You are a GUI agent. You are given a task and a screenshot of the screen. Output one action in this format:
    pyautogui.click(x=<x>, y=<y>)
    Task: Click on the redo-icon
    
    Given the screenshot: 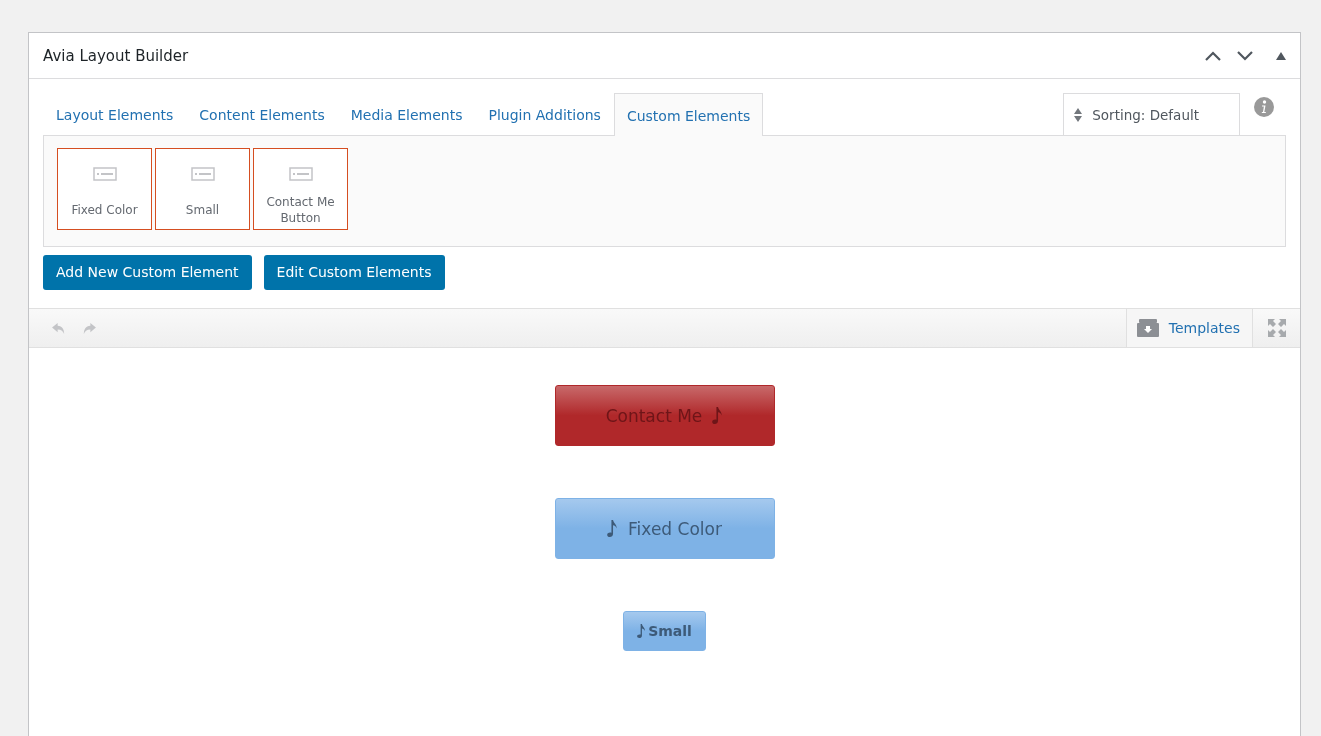 What is the action you would take?
    pyautogui.click(x=88, y=328)
    